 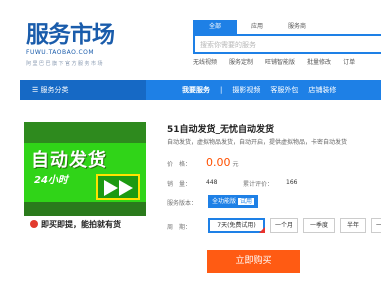 What do you see at coordinates (34, 224) in the screenshot?
I see `bullet-icon` at bounding box center [34, 224].